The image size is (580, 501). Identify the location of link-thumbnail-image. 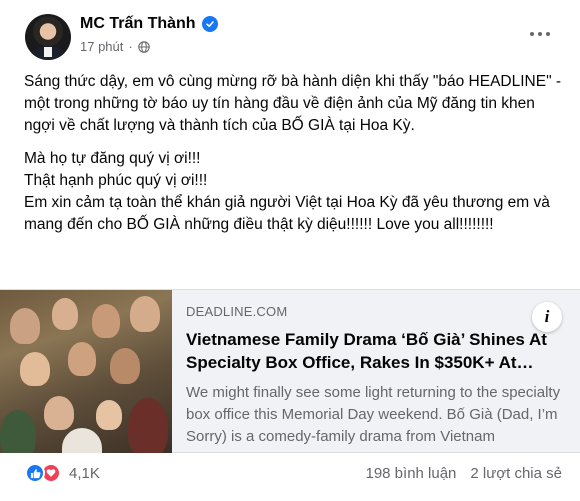
(86, 371).